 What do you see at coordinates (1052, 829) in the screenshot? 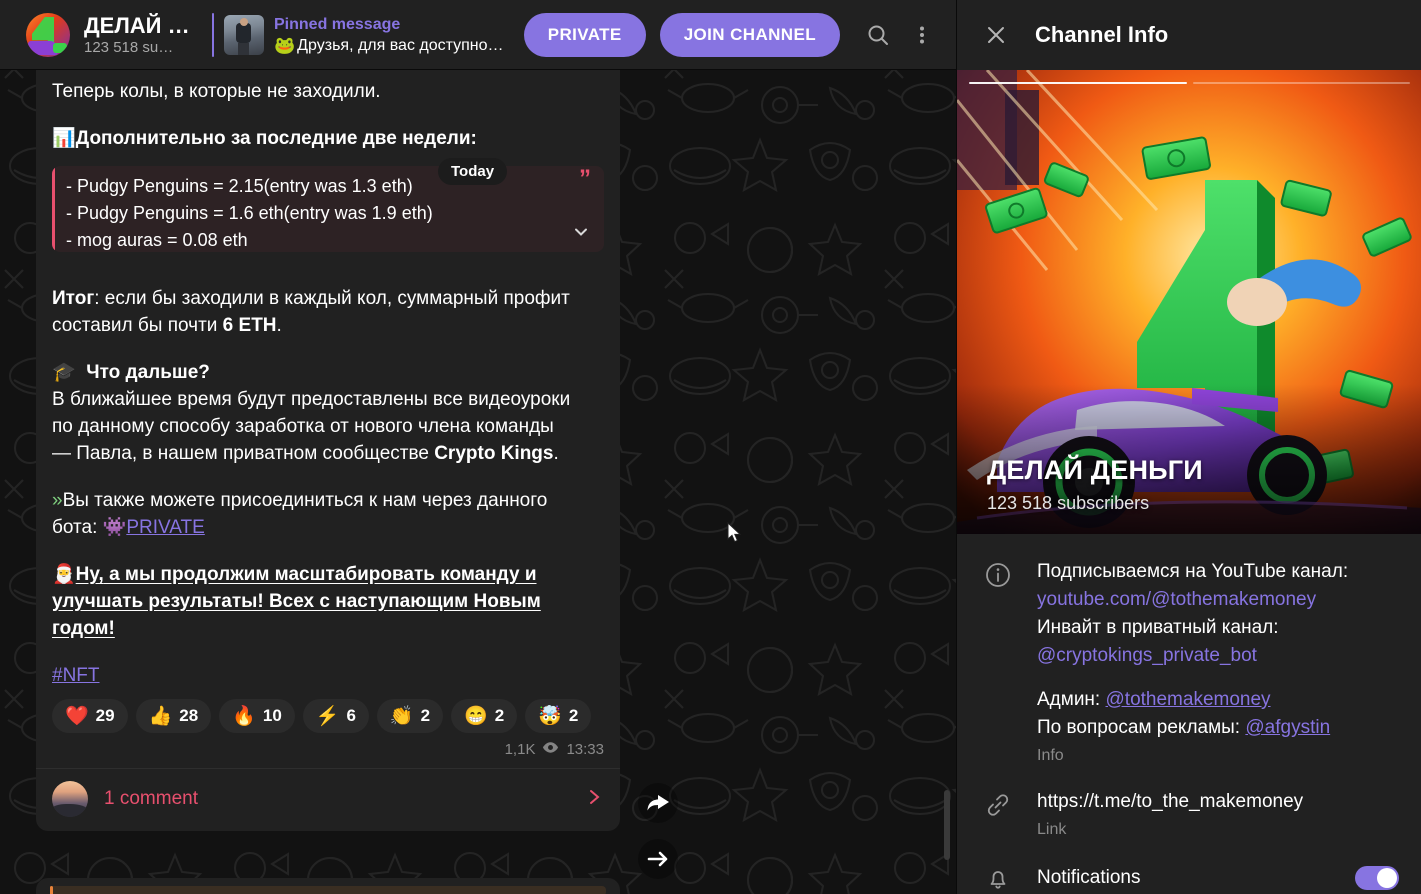
I see `link-sublabel: Link` at bounding box center [1052, 829].